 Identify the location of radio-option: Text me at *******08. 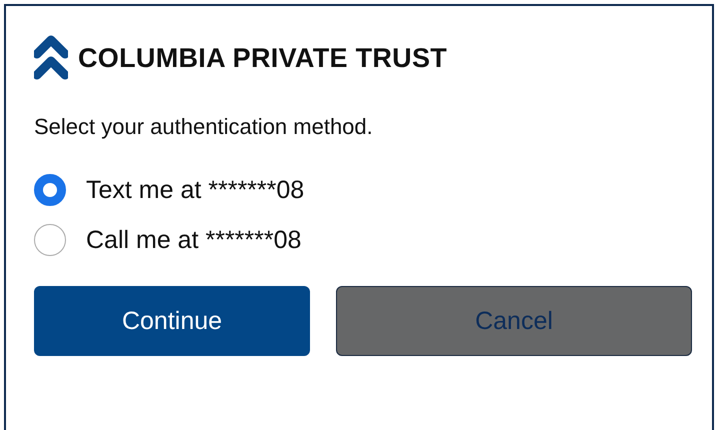
(169, 190).